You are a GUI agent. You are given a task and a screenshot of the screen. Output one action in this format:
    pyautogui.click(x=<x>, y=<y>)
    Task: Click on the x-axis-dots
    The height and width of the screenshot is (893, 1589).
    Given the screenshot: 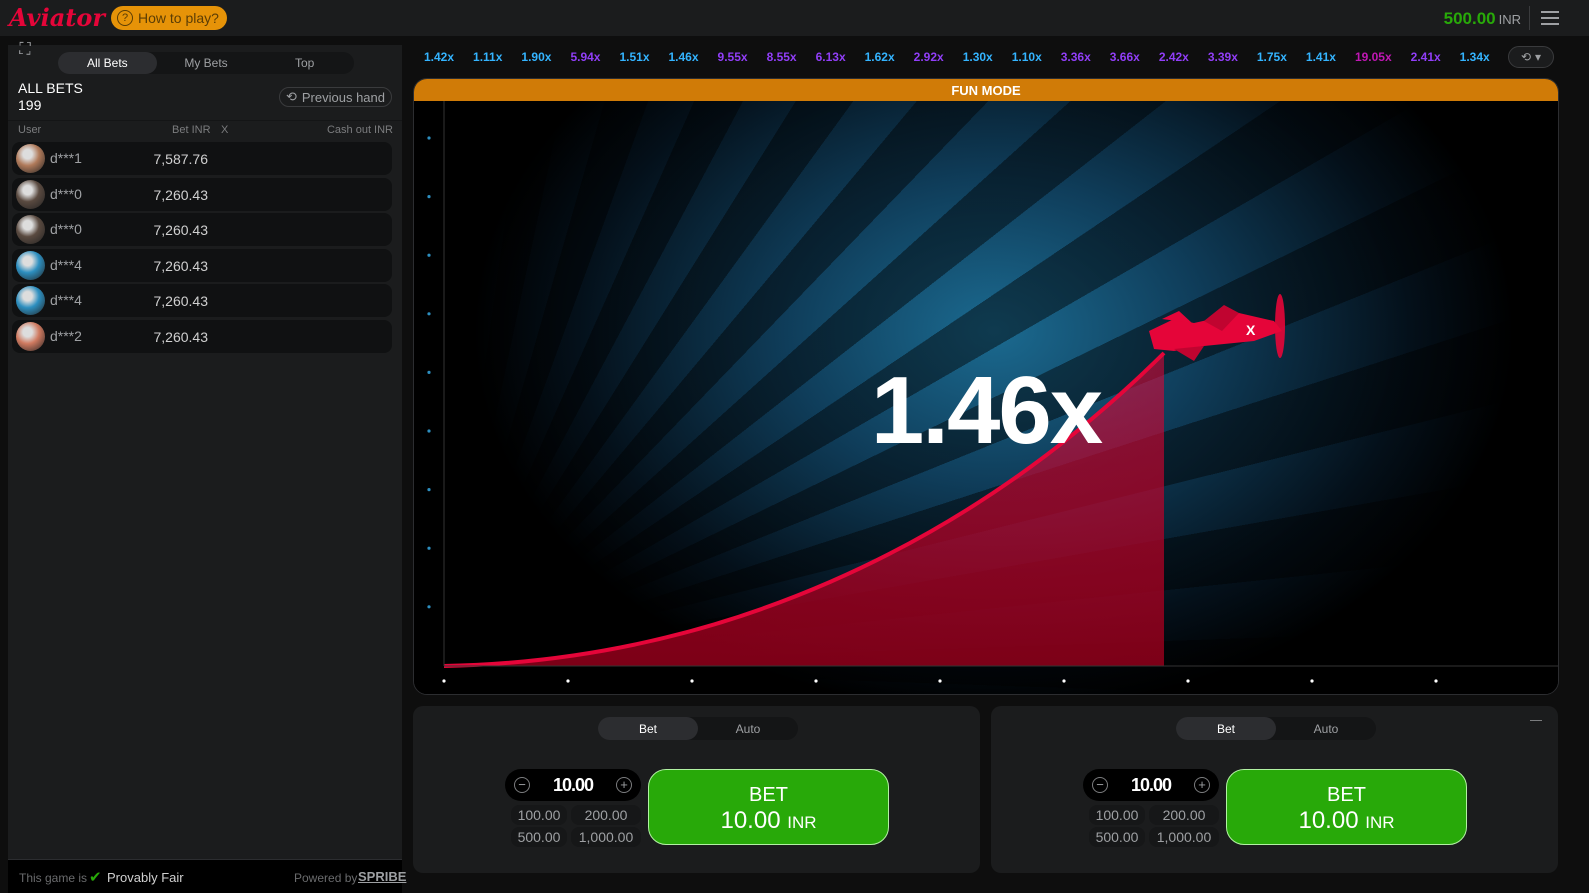 What is the action you would take?
    pyautogui.click(x=1000, y=681)
    